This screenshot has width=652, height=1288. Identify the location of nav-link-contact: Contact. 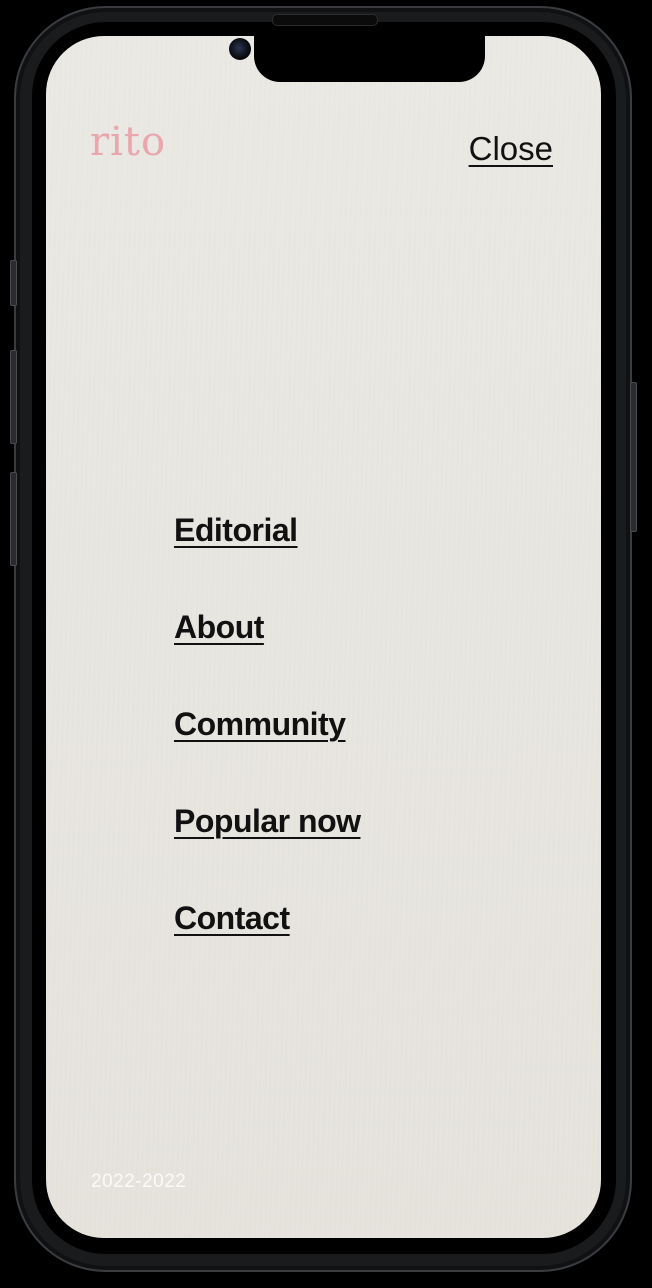
(232, 918).